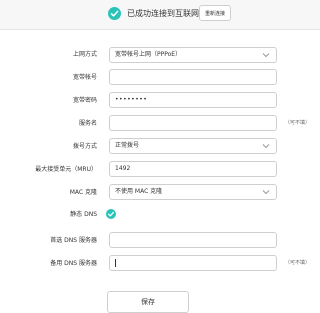 The height and width of the screenshot is (313, 320). What do you see at coordinates (127, 145) in the screenshot?
I see `dial-mode-value: 正常拨号` at bounding box center [127, 145].